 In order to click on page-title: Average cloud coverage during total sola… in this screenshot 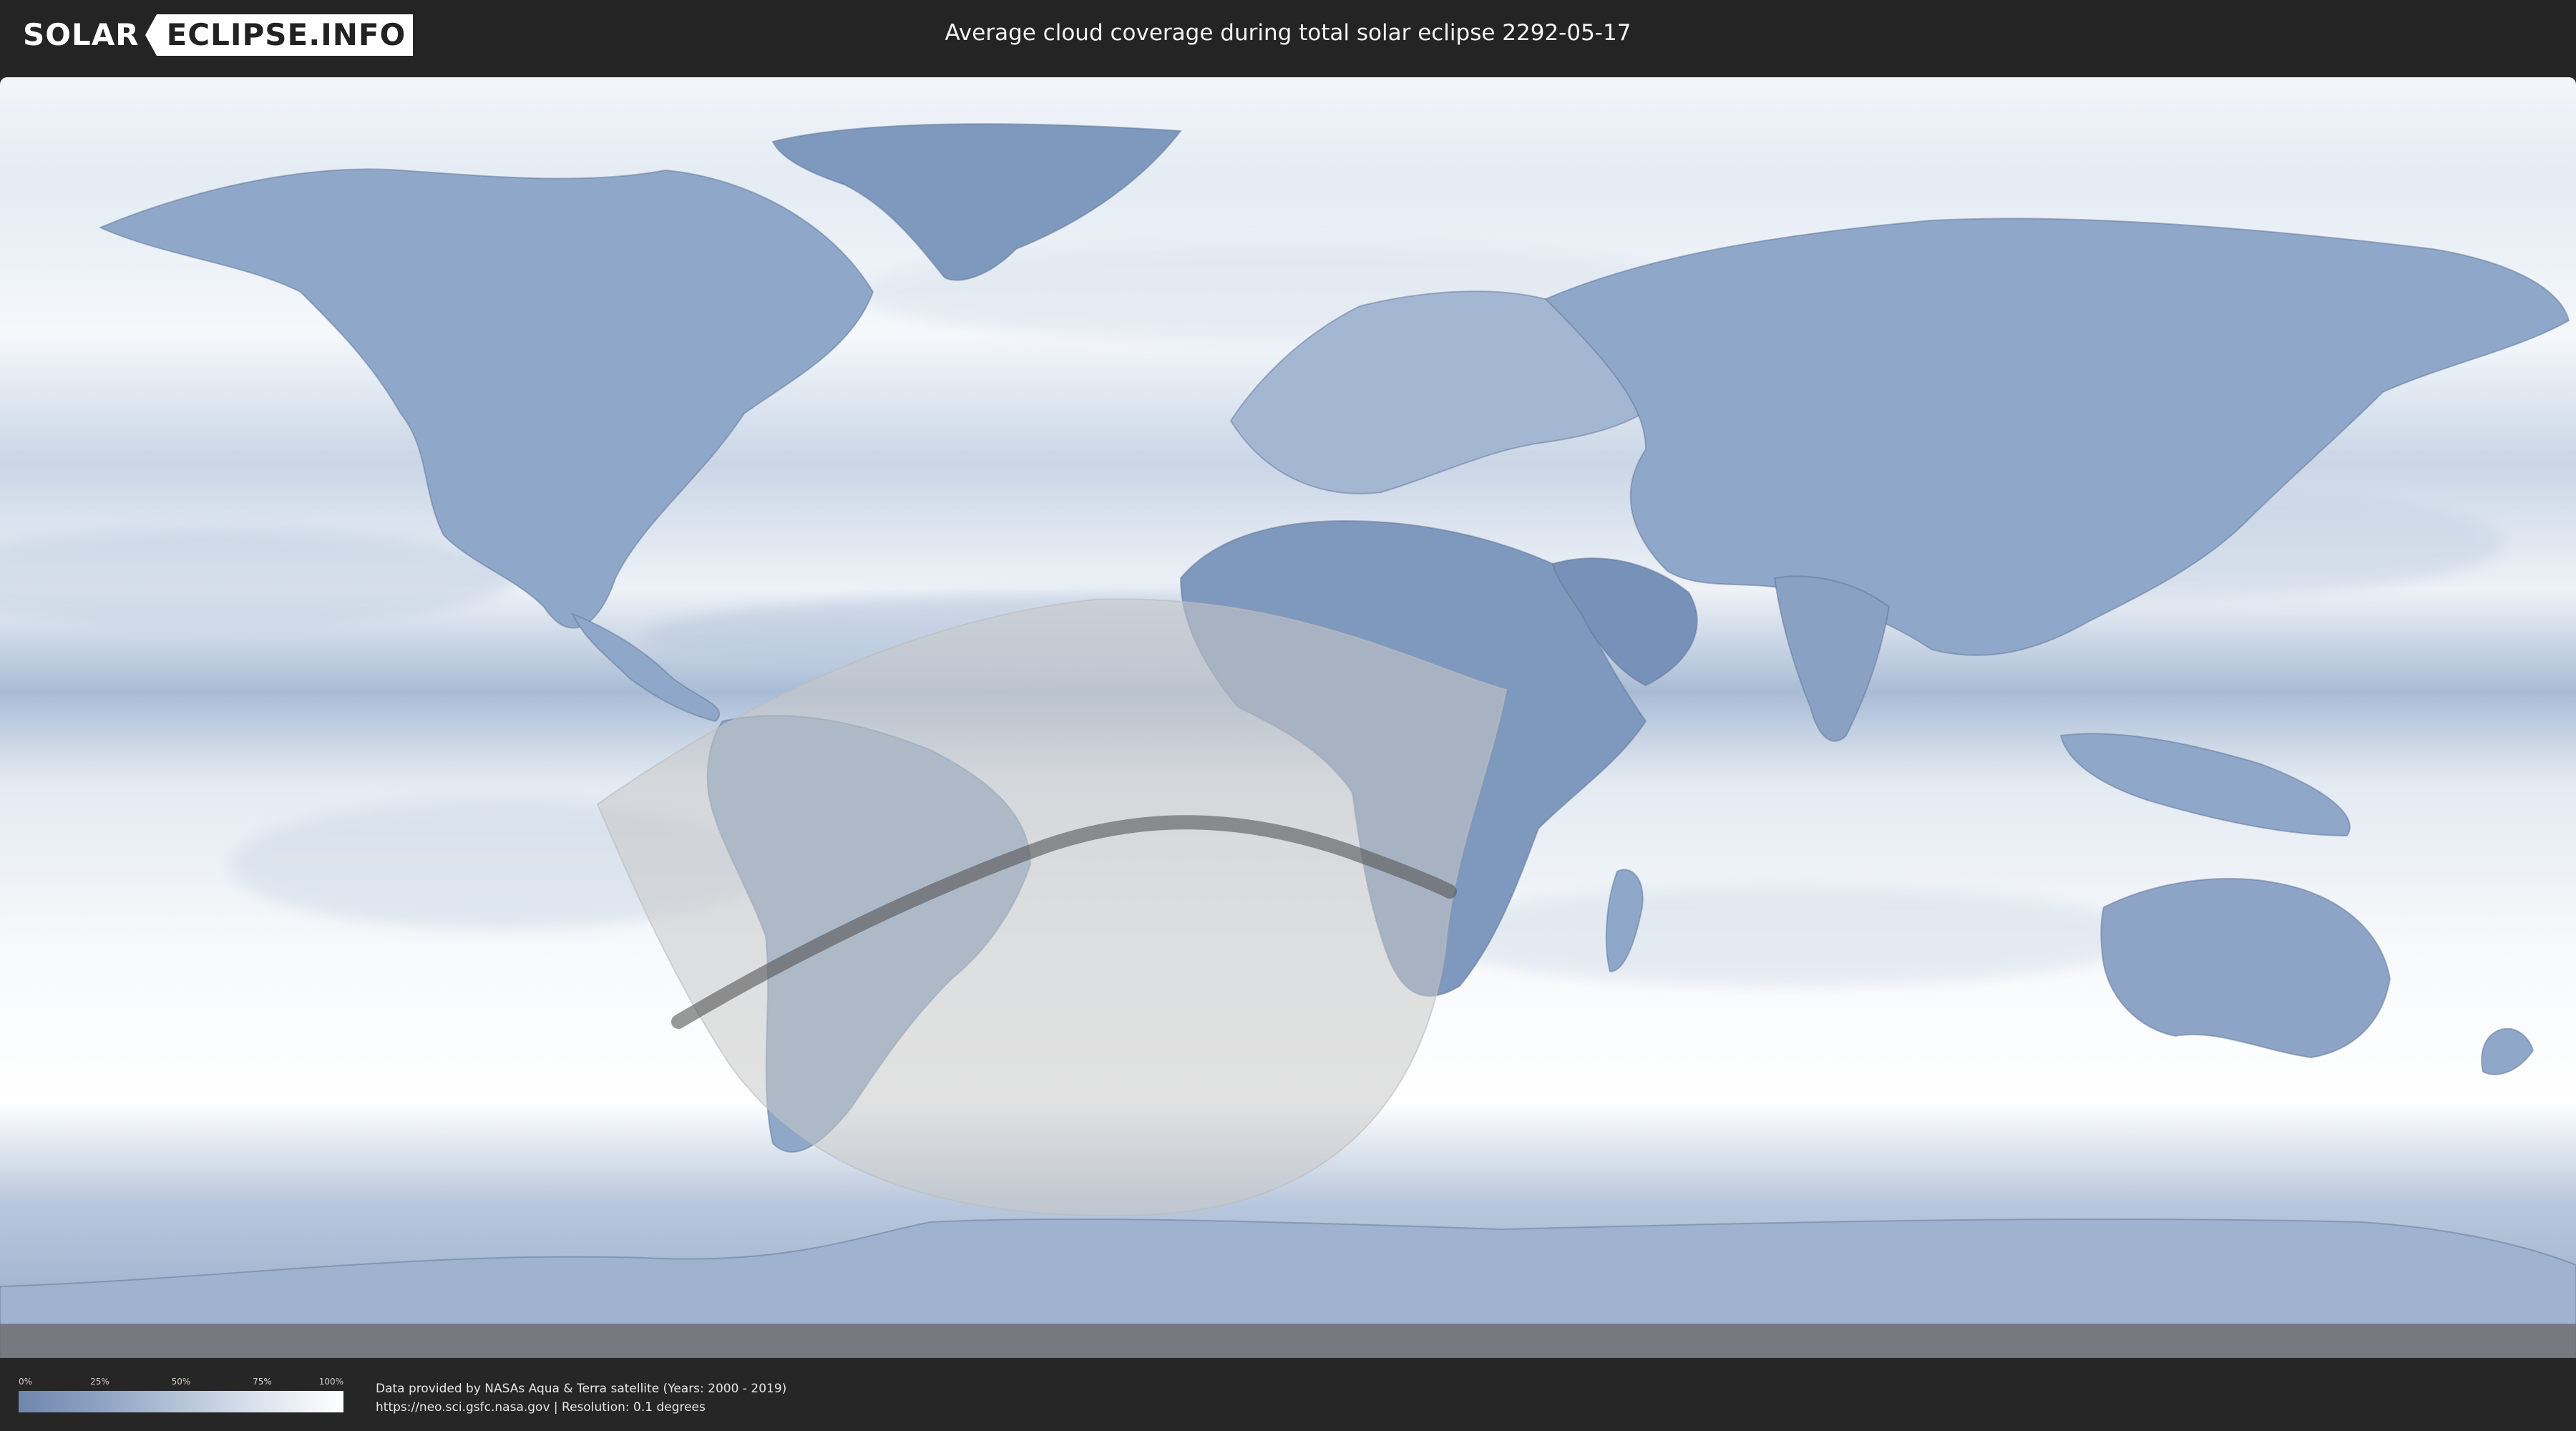, I will do `click(1288, 33)`.